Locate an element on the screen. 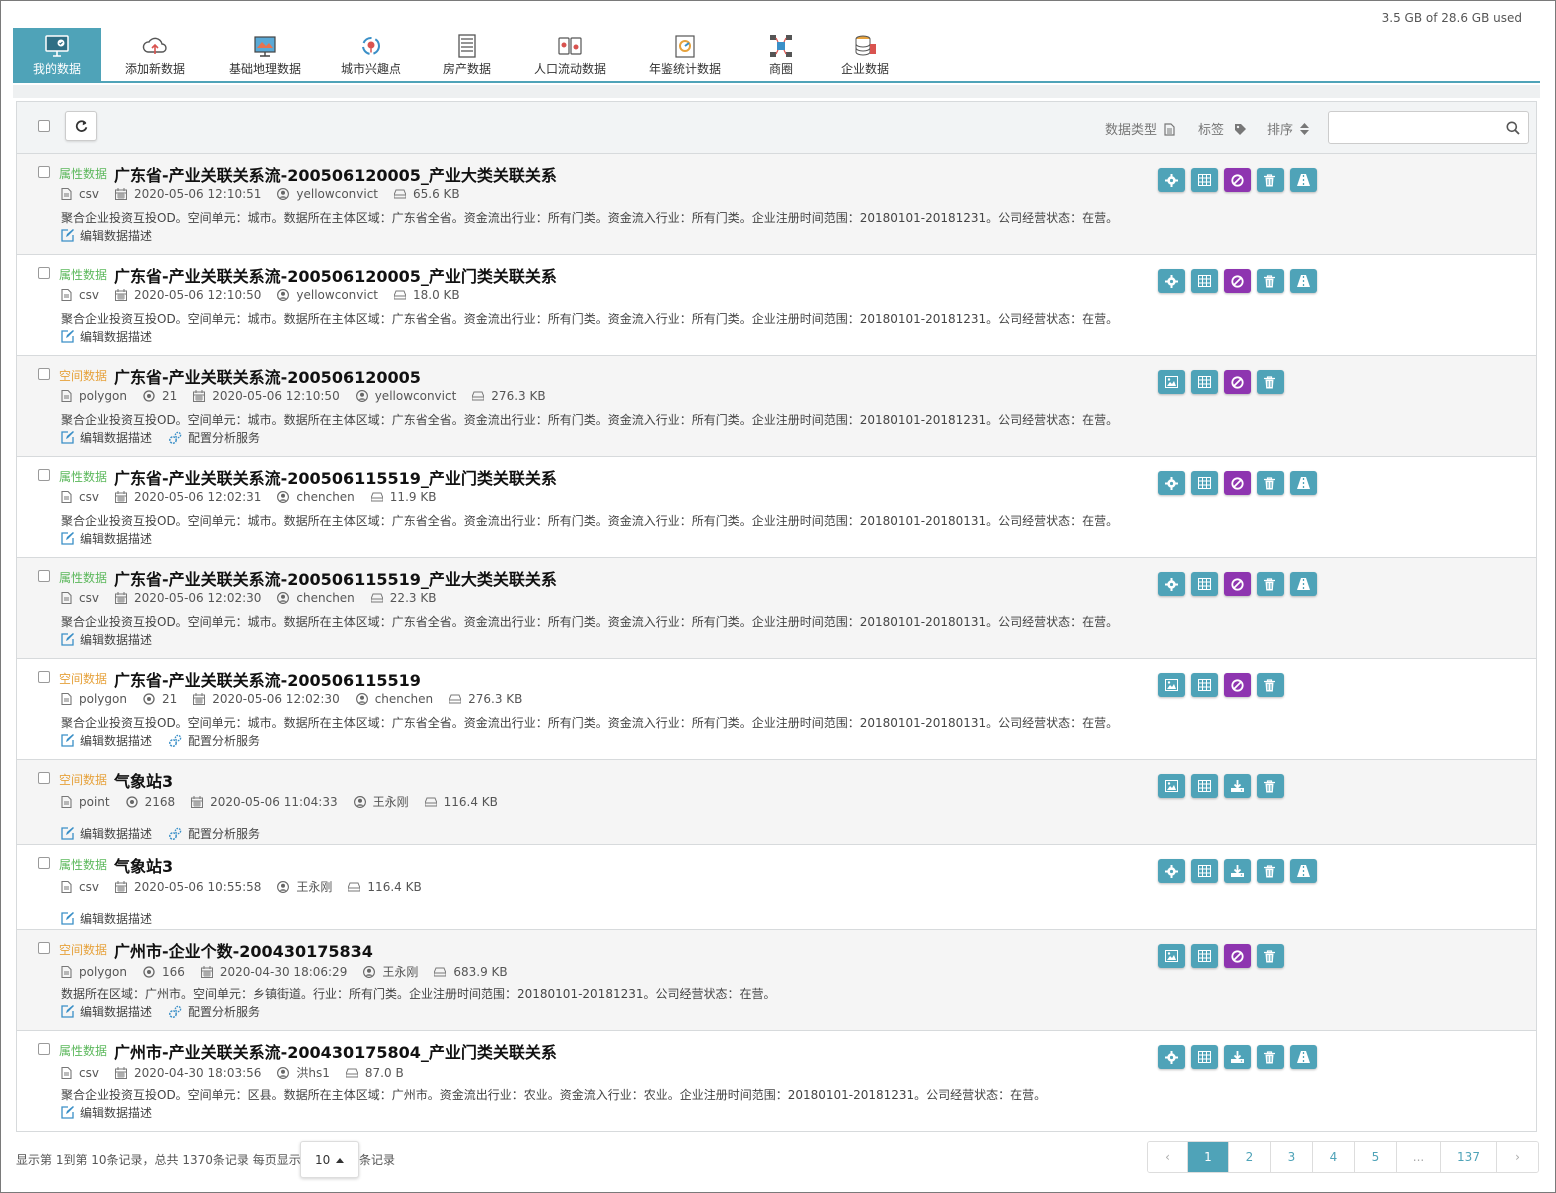 The height and width of the screenshot is (1193, 1556). nav-tab-8: 企业数据 is located at coordinates (865, 54).